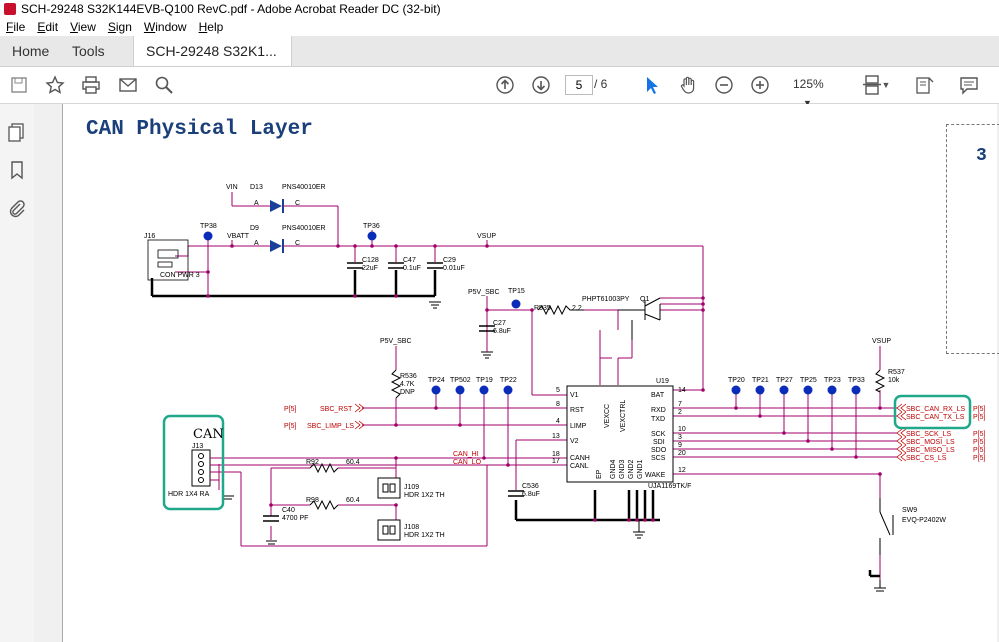  What do you see at coordinates (436, 380) in the screenshot?
I see `label-tp24: TP24` at bounding box center [436, 380].